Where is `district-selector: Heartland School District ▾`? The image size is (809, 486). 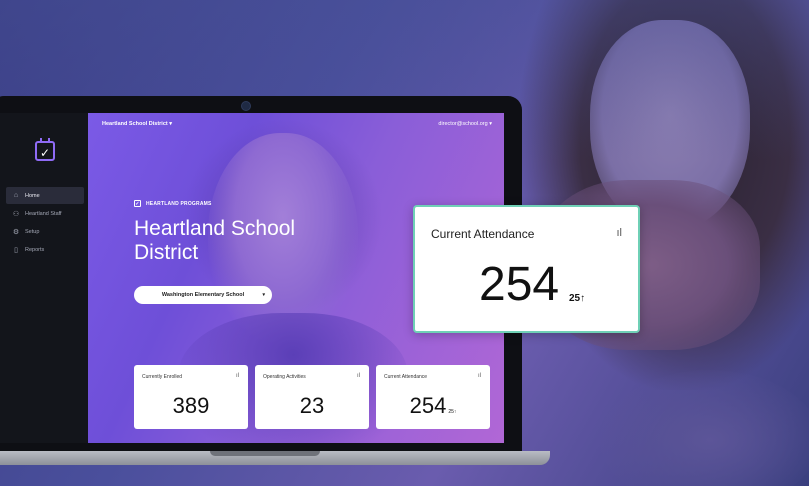
district-selector: Heartland School District ▾ is located at coordinates (137, 124).